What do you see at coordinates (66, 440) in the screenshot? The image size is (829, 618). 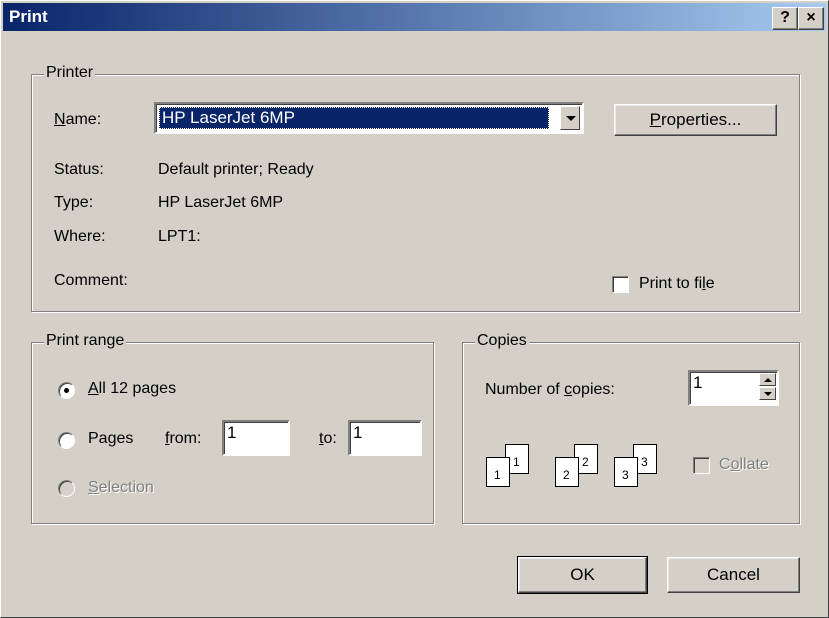 I see `pages-radio` at bounding box center [66, 440].